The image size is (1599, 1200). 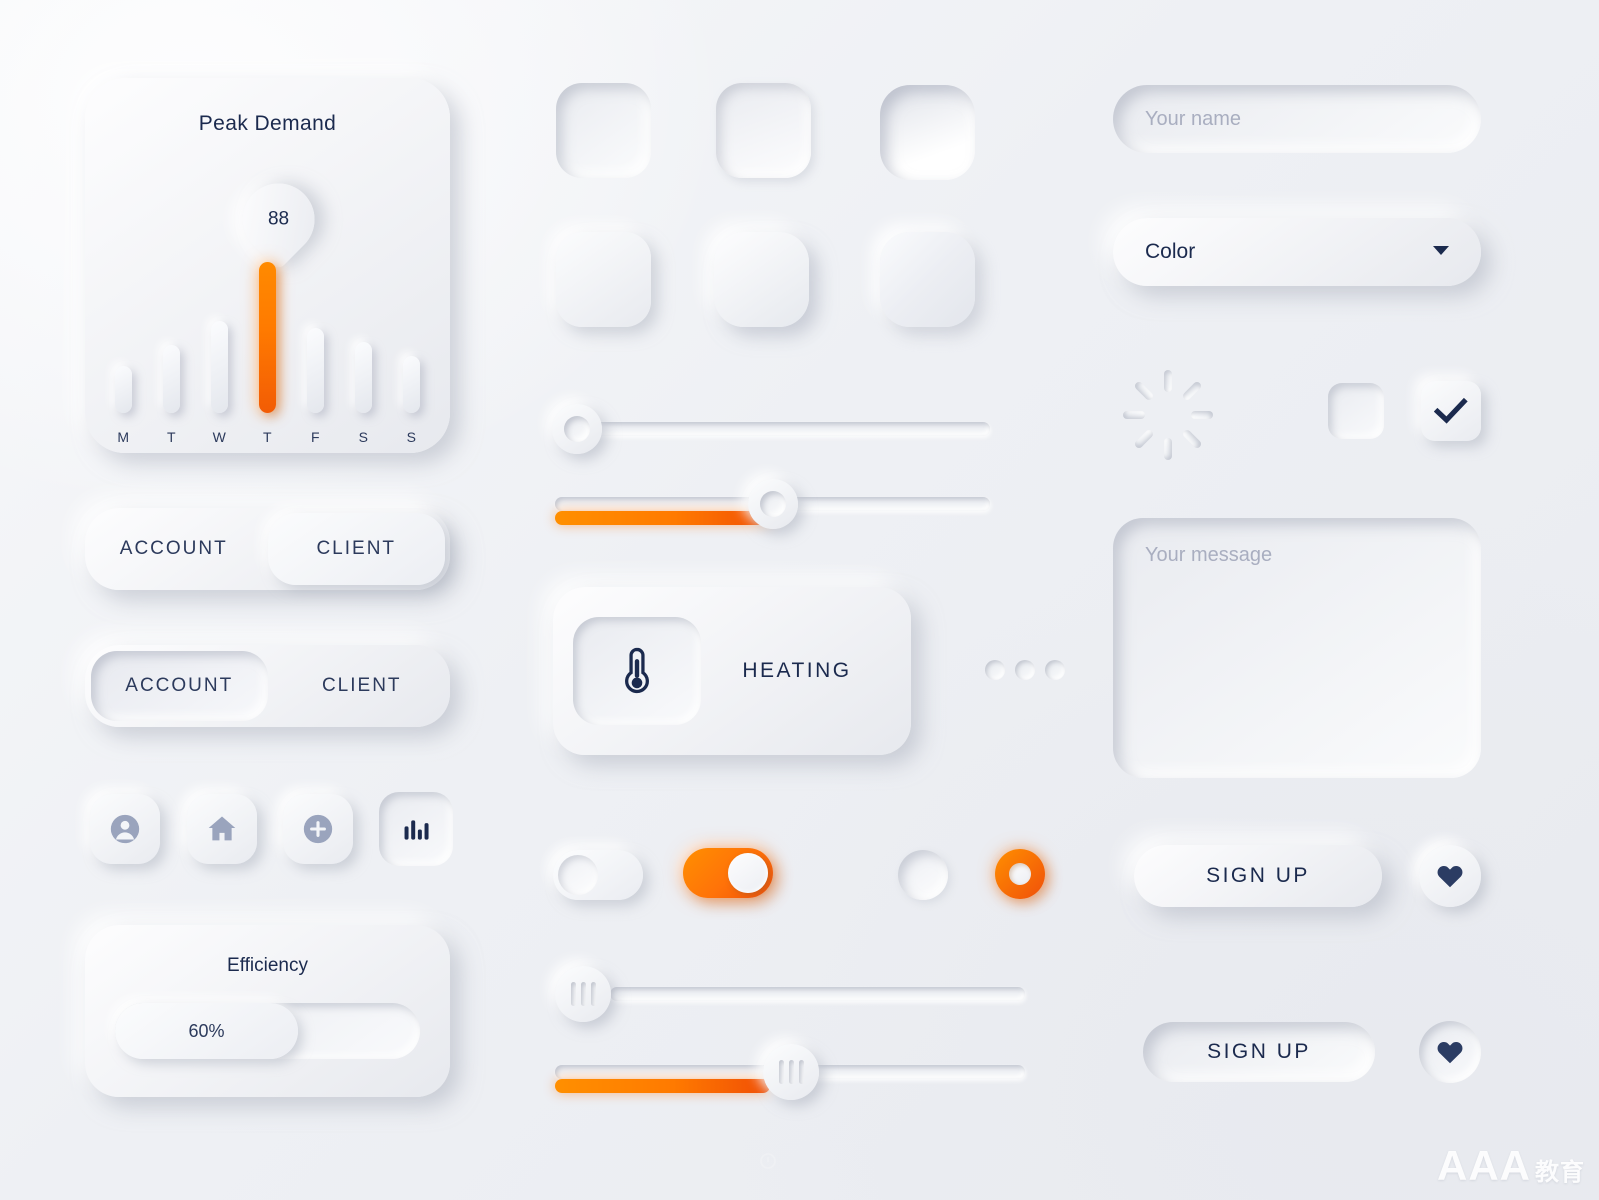 What do you see at coordinates (219, 437) in the screenshot?
I see `bar-label: W` at bounding box center [219, 437].